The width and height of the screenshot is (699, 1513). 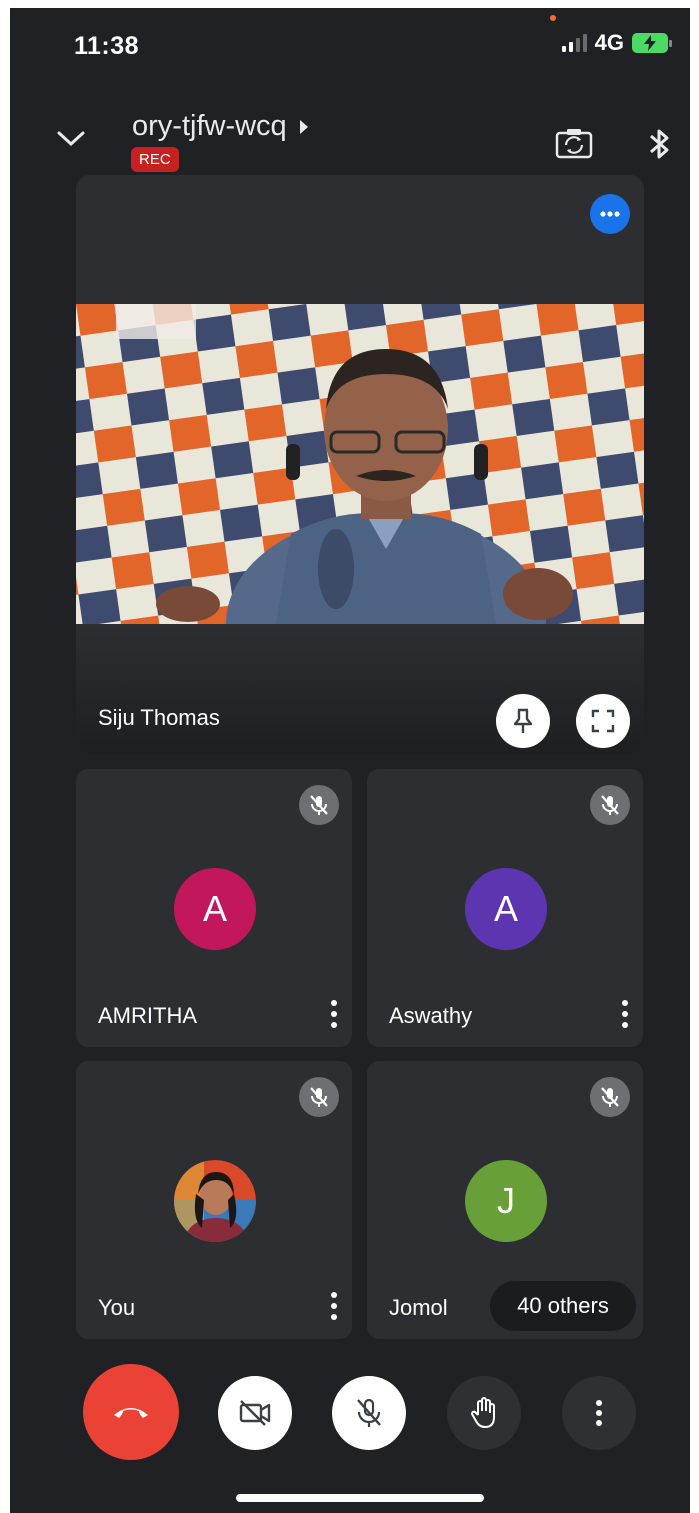 I want to click on home-indicator, so click(x=360, y=1498).